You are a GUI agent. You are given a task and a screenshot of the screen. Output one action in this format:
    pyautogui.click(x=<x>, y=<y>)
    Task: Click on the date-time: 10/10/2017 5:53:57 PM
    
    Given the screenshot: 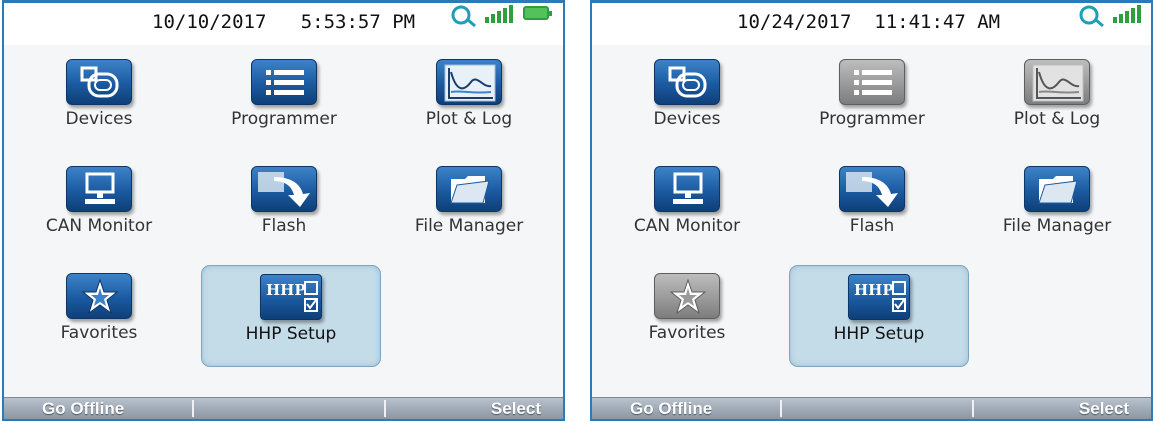 What is the action you would take?
    pyautogui.click(x=284, y=22)
    